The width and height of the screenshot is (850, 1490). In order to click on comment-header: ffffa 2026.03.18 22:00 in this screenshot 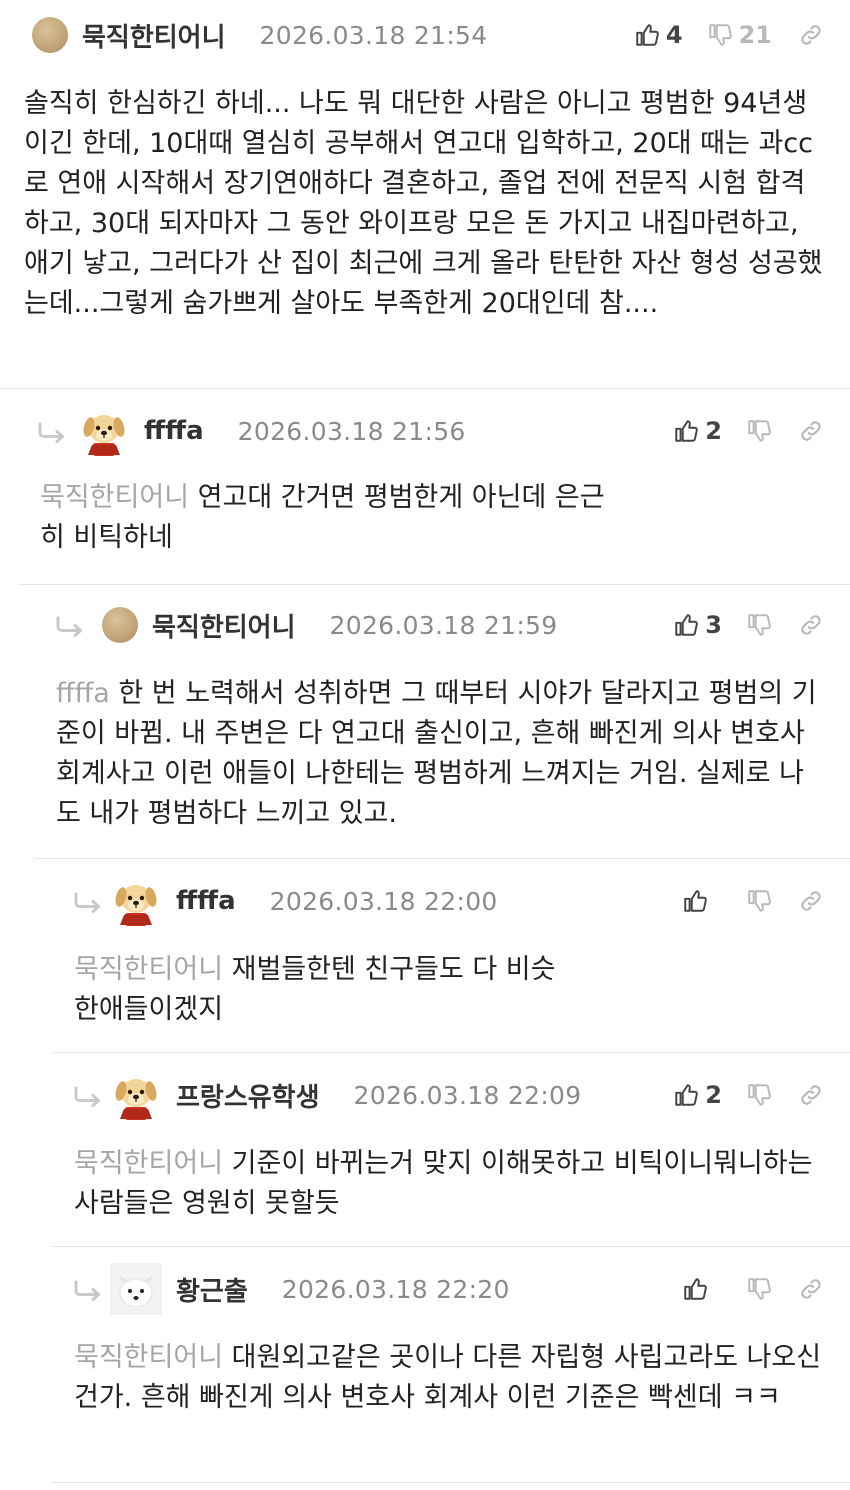, I will do `click(285, 901)`.